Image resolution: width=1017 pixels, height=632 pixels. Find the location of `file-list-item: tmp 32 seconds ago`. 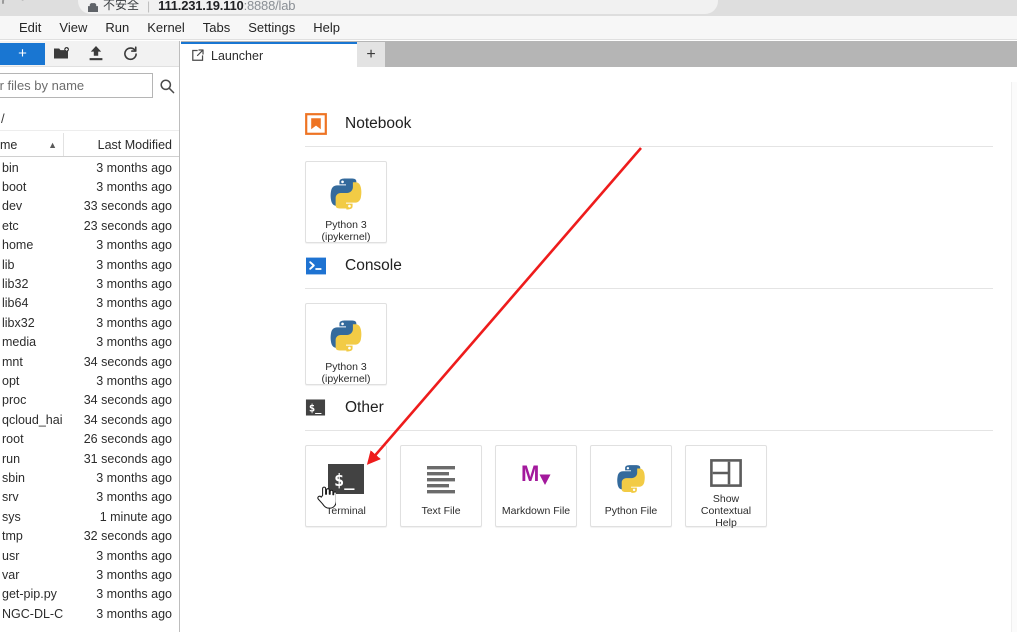

file-list-item: tmp 32 seconds ago is located at coordinates (89, 535).